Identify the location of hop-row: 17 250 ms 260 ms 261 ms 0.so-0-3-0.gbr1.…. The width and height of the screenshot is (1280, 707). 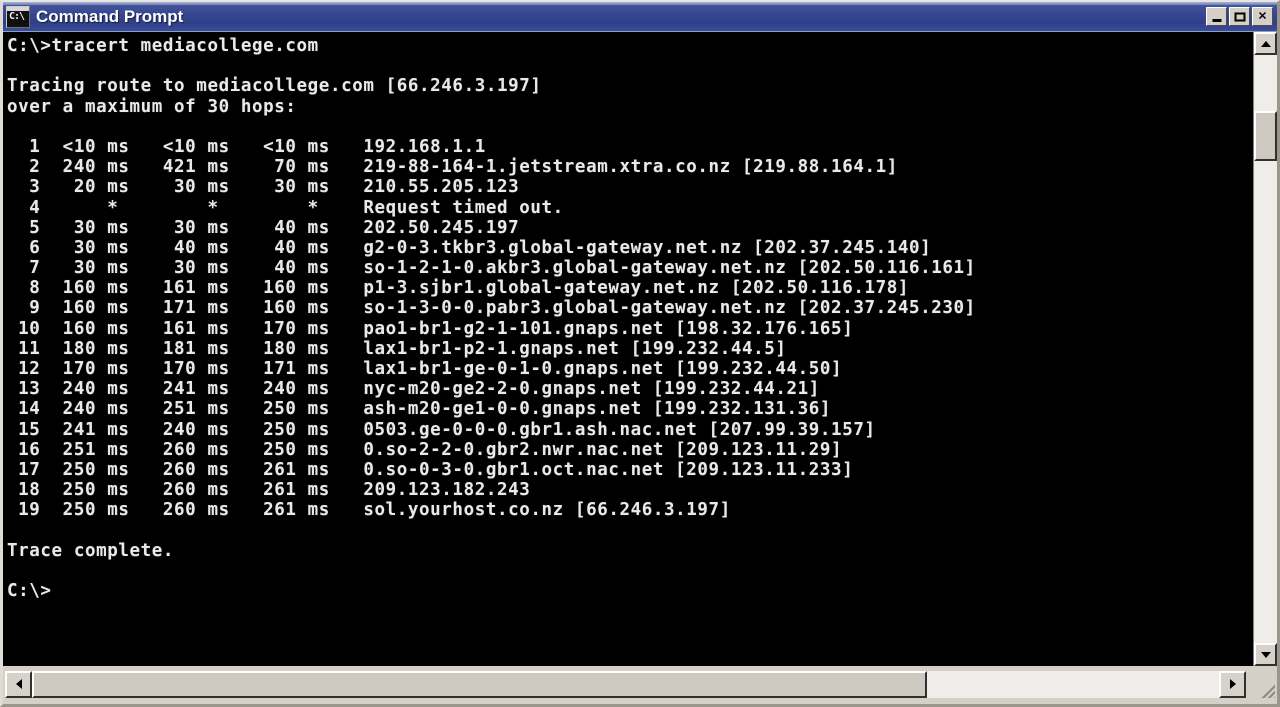
(430, 469).